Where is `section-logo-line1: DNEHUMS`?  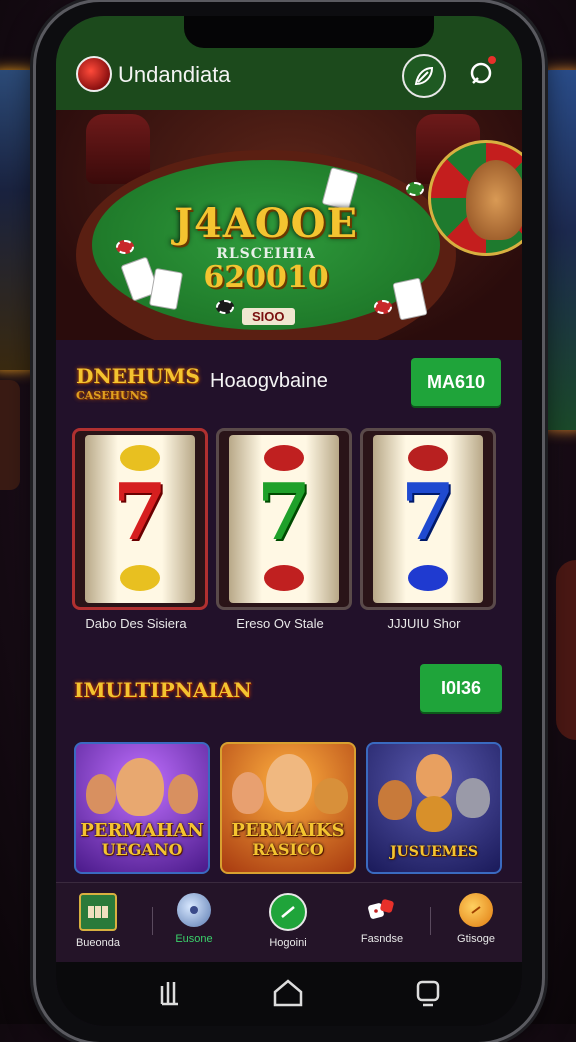
section-logo-line1: DNEHUMS is located at coordinates (138, 376).